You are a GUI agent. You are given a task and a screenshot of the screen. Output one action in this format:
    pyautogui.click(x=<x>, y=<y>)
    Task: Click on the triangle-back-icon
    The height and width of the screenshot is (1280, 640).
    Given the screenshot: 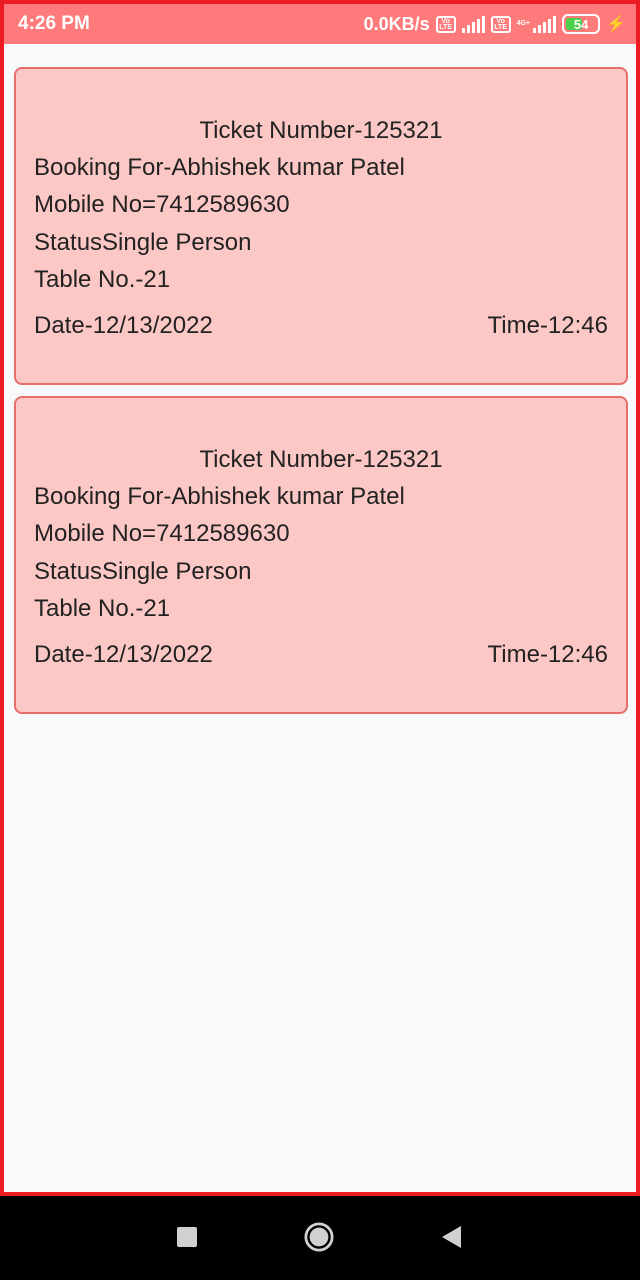 What is the action you would take?
    pyautogui.click(x=451, y=1237)
    